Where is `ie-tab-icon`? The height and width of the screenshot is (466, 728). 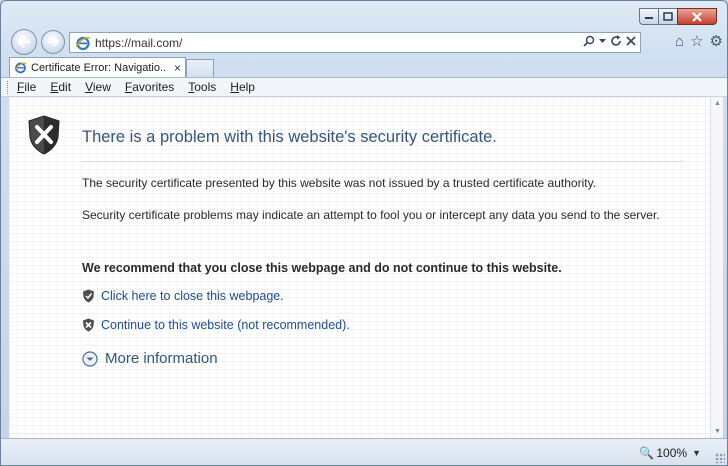 ie-tab-icon is located at coordinates (20, 68).